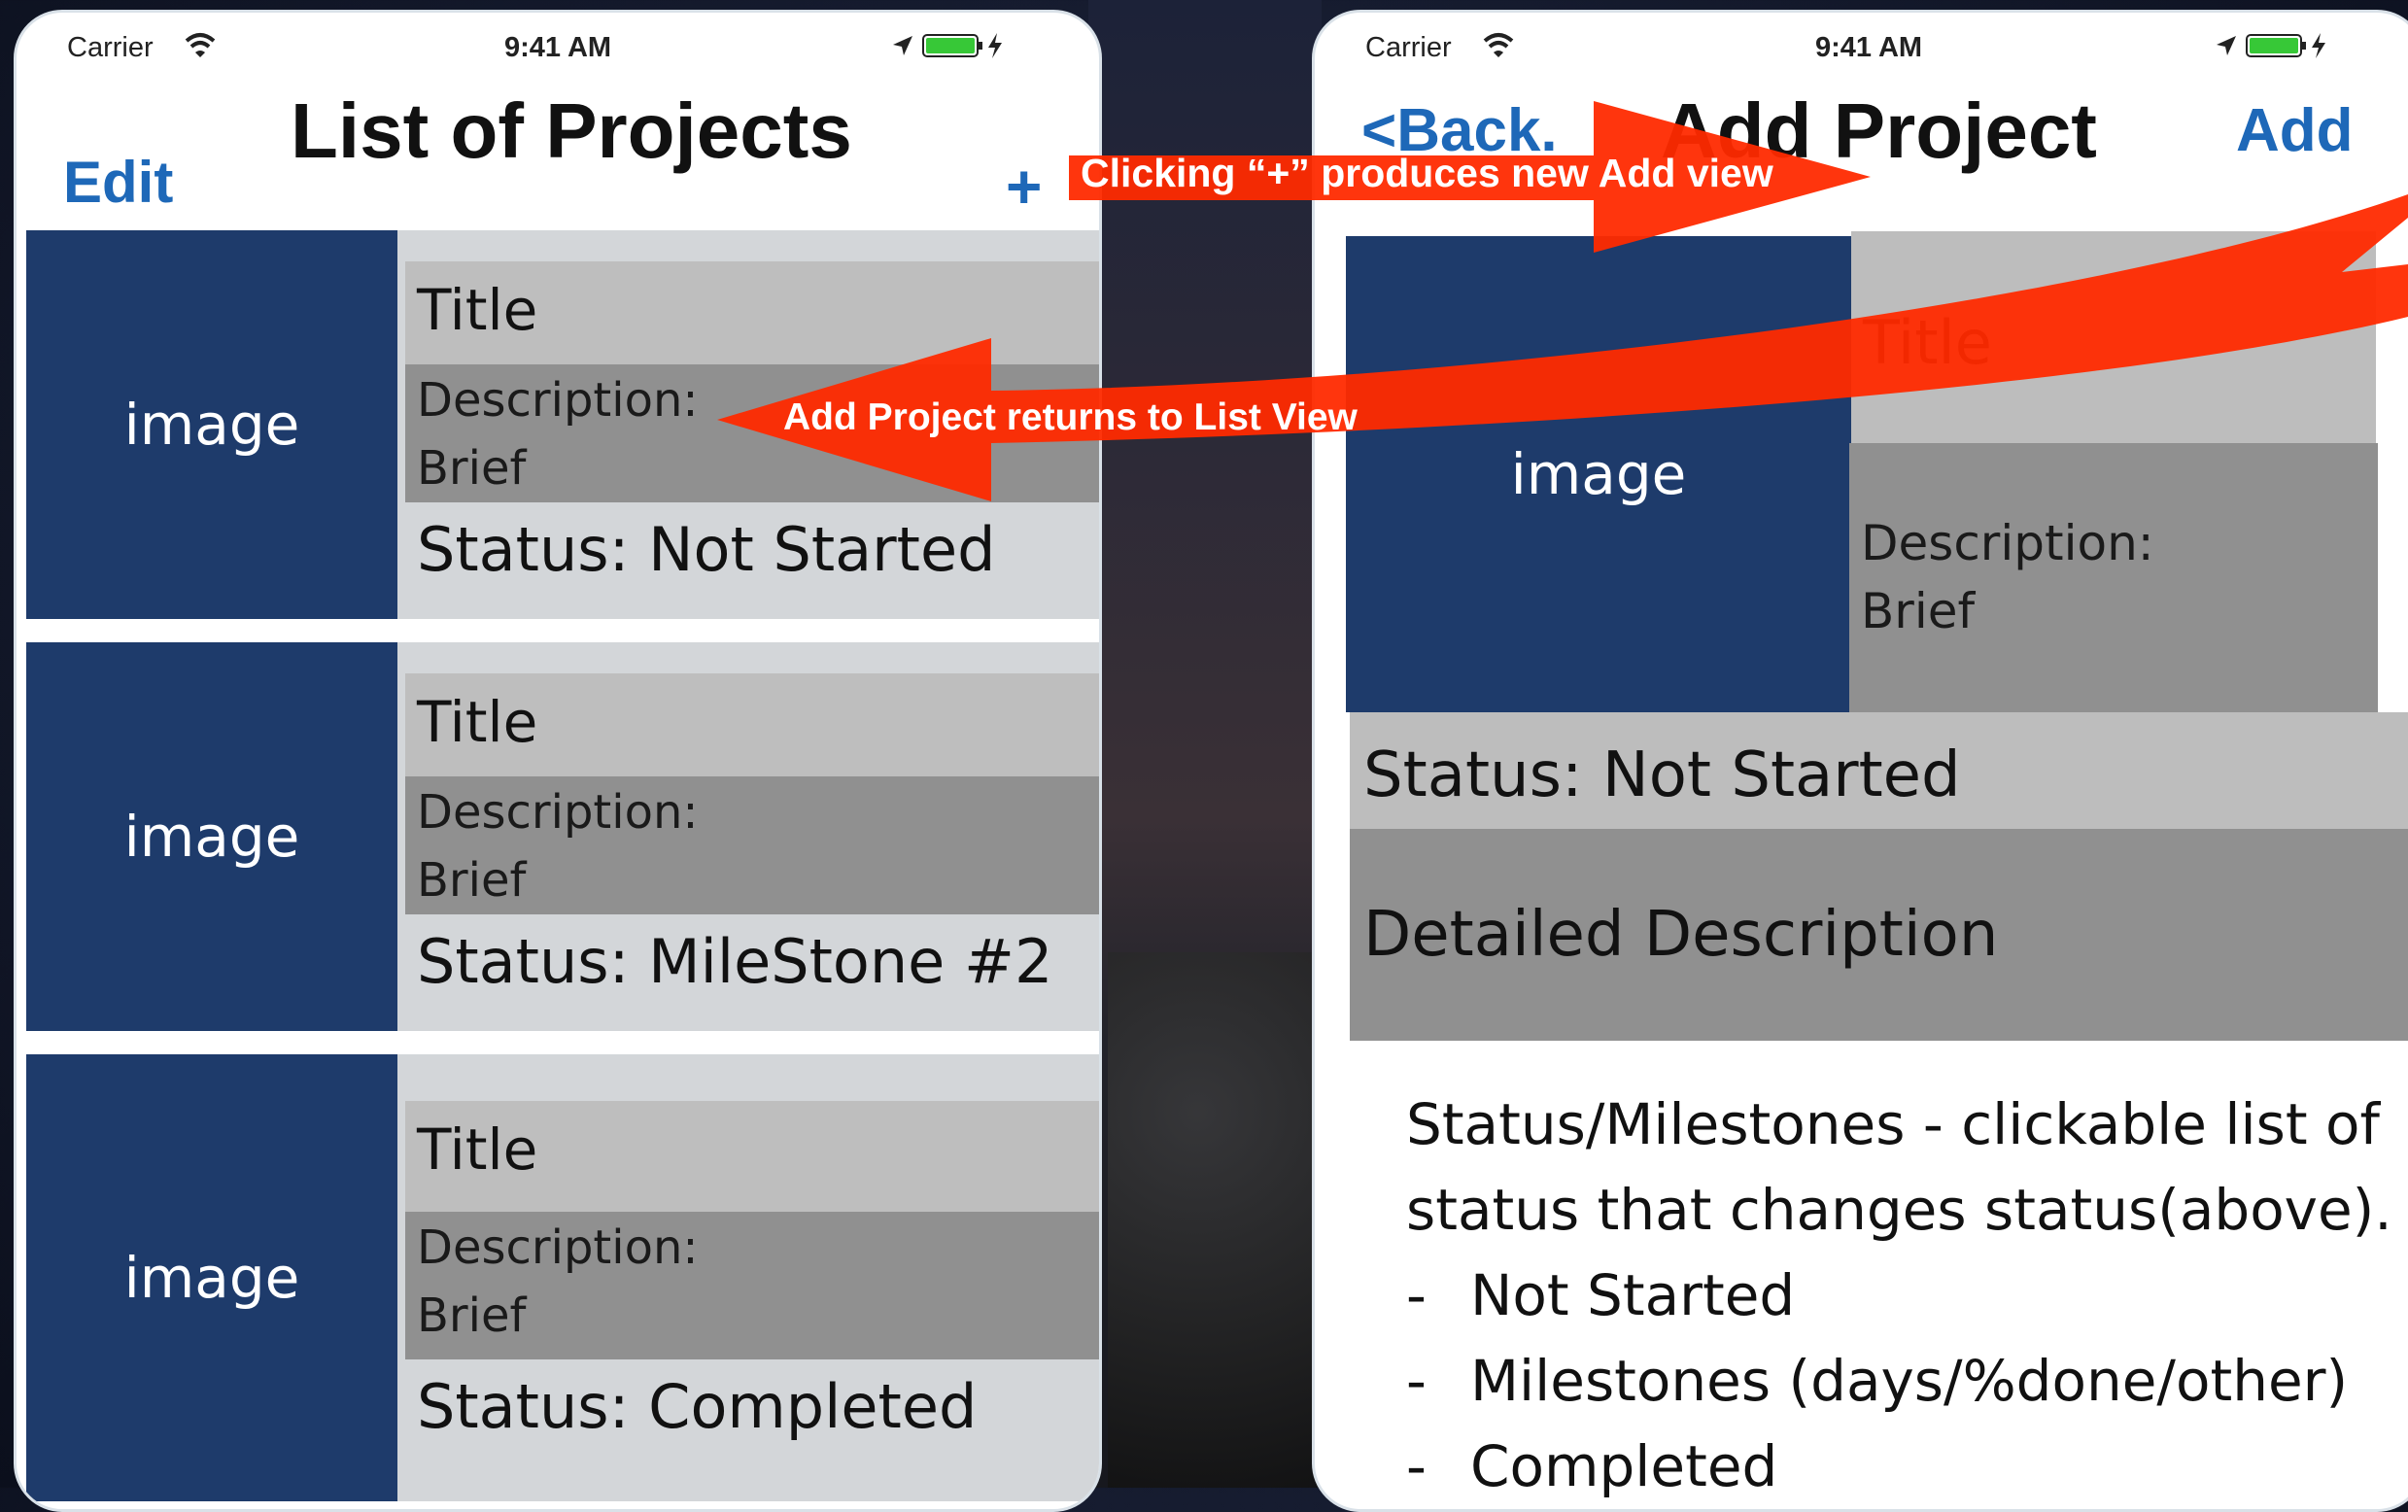  Describe the element at coordinates (1427, 173) in the screenshot. I see `annotation-plus-to-add: Clicking “+” produces new Add view` at that location.